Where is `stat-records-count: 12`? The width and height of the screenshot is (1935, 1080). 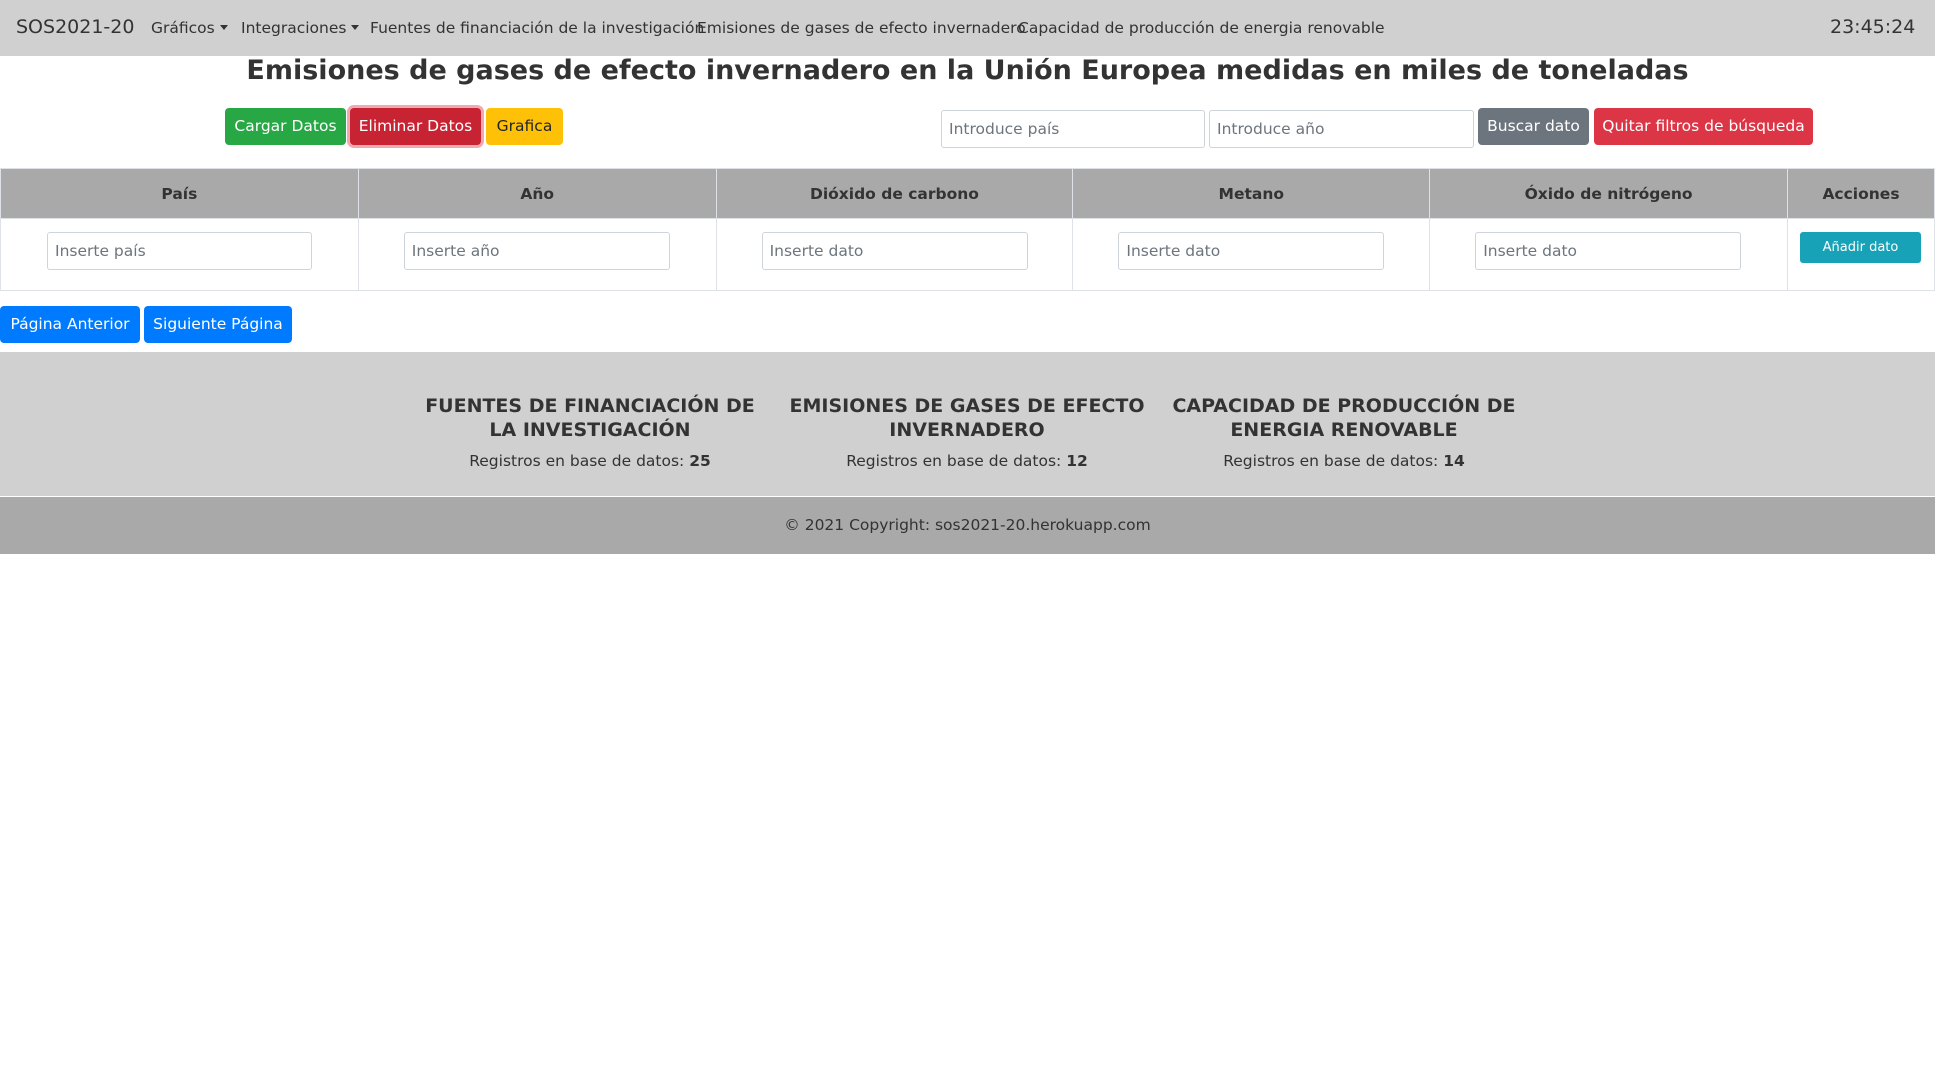 stat-records-count: 12 is located at coordinates (1077, 461).